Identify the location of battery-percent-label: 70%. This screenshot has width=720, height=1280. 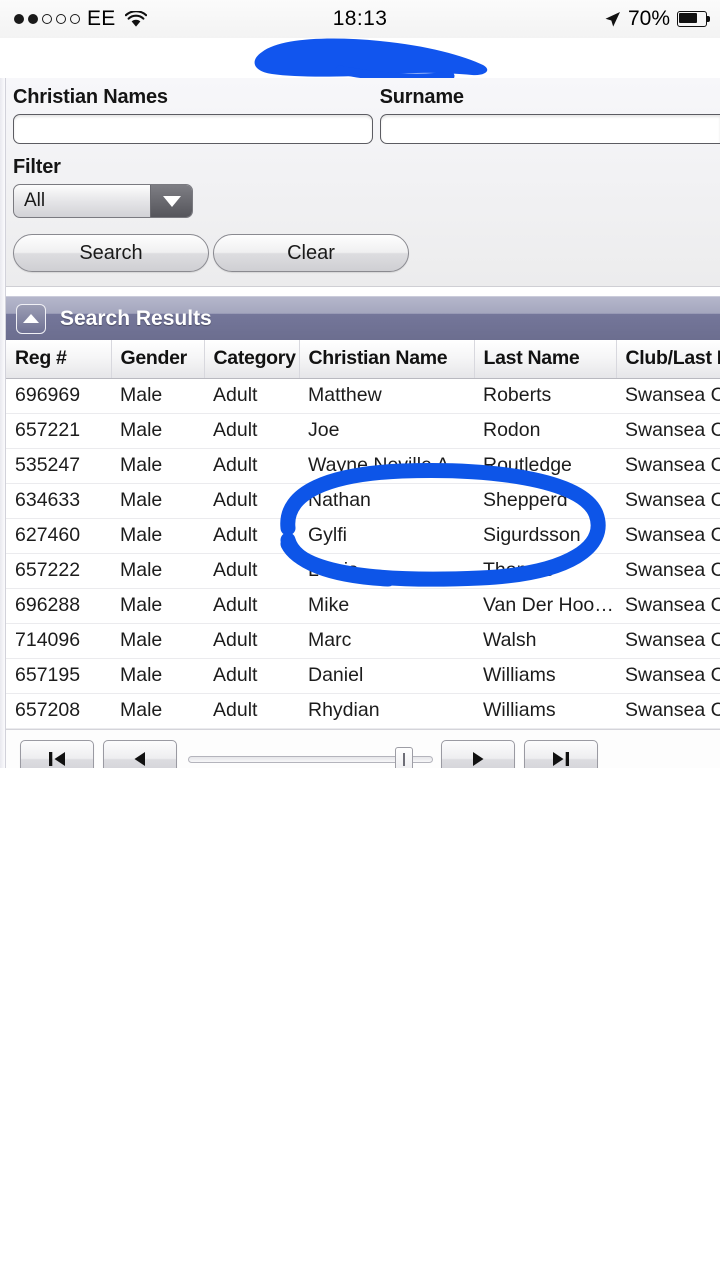
(648, 18).